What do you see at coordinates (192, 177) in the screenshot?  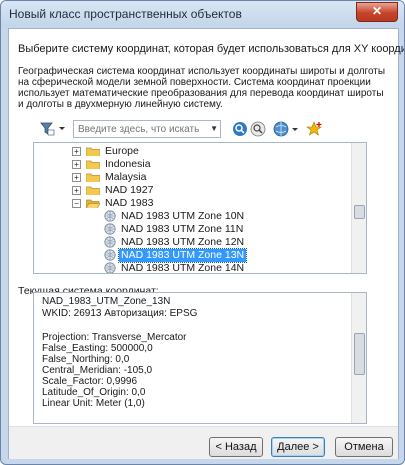 I see `tree-item-malaysia: + Malaysia` at bounding box center [192, 177].